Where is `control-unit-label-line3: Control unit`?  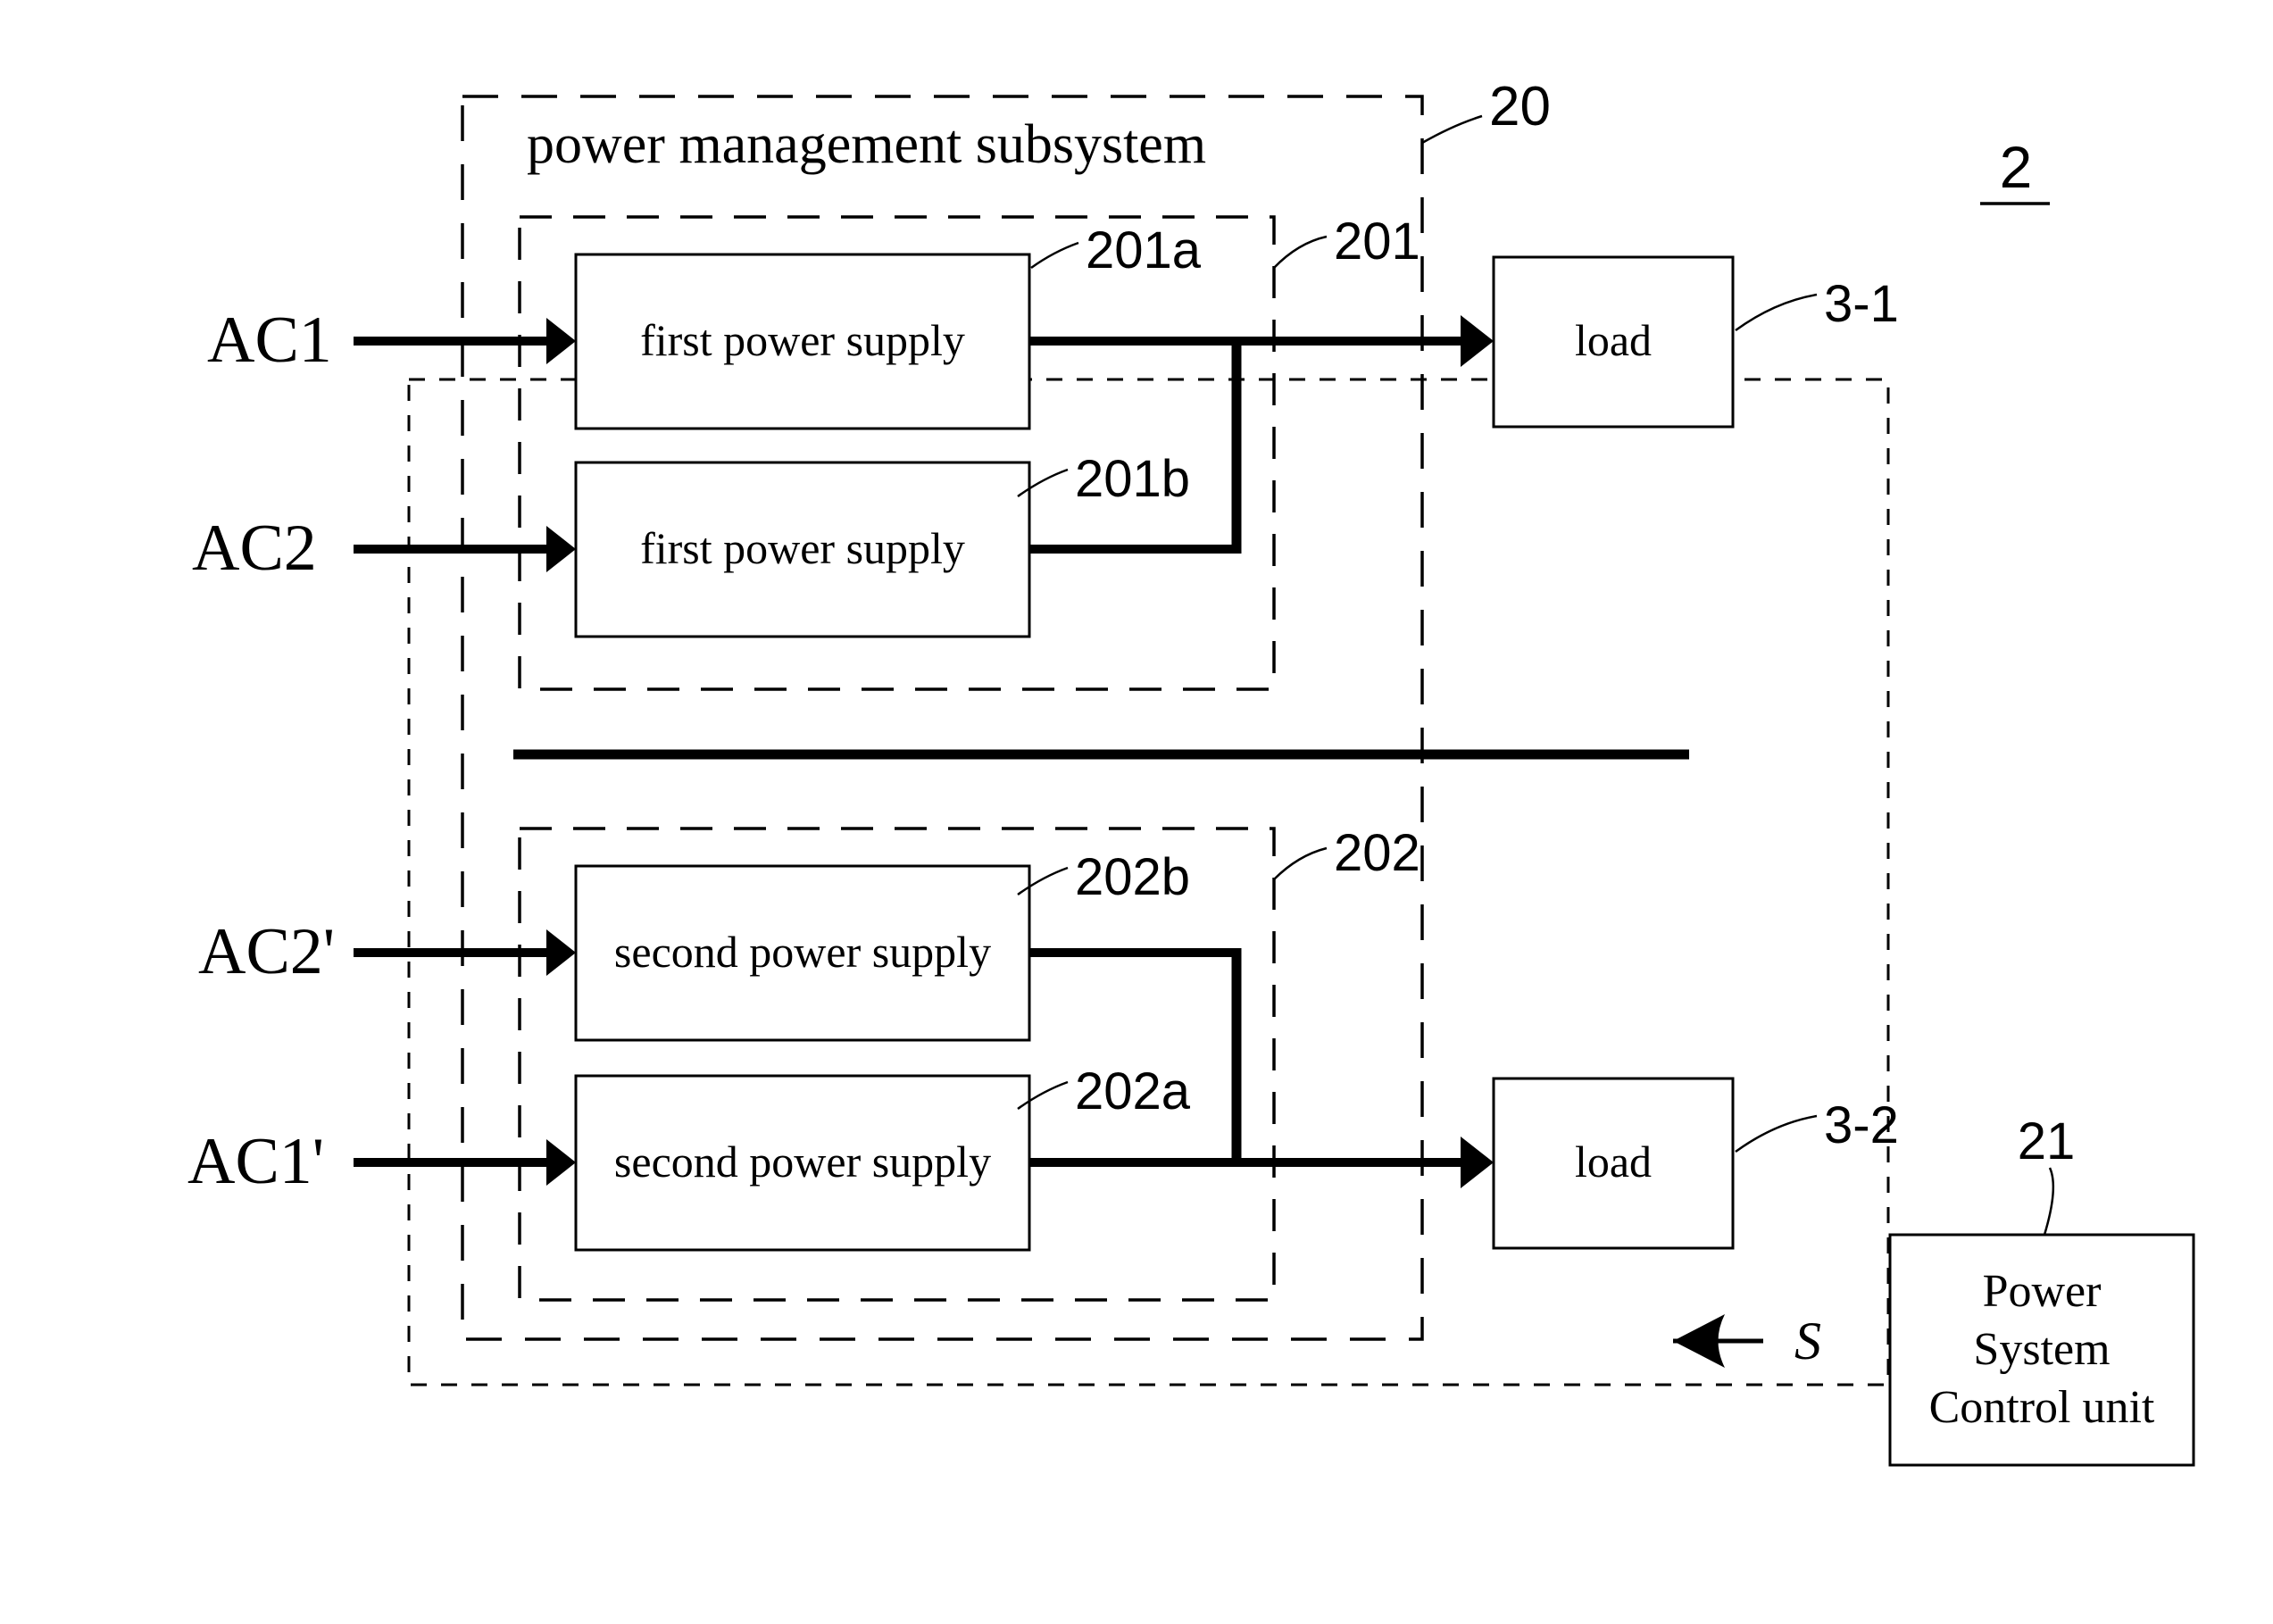 control-unit-label-line3: Control unit is located at coordinates (2042, 1407).